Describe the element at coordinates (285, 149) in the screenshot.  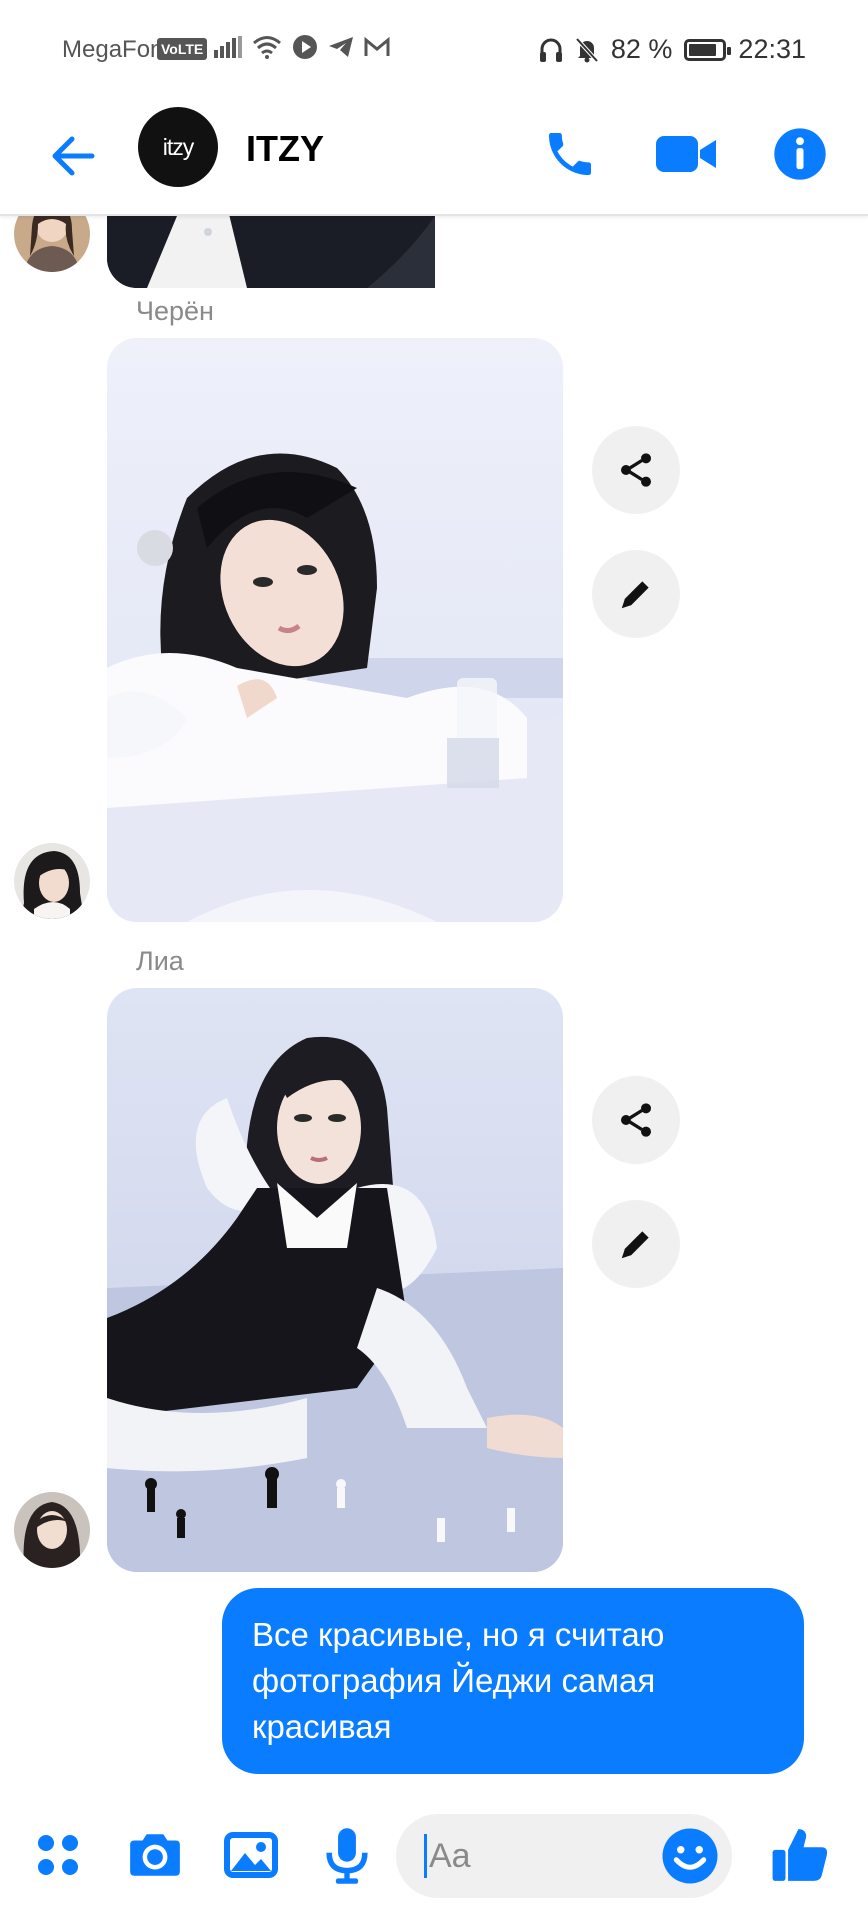
I see `group-name: ITZY` at that location.